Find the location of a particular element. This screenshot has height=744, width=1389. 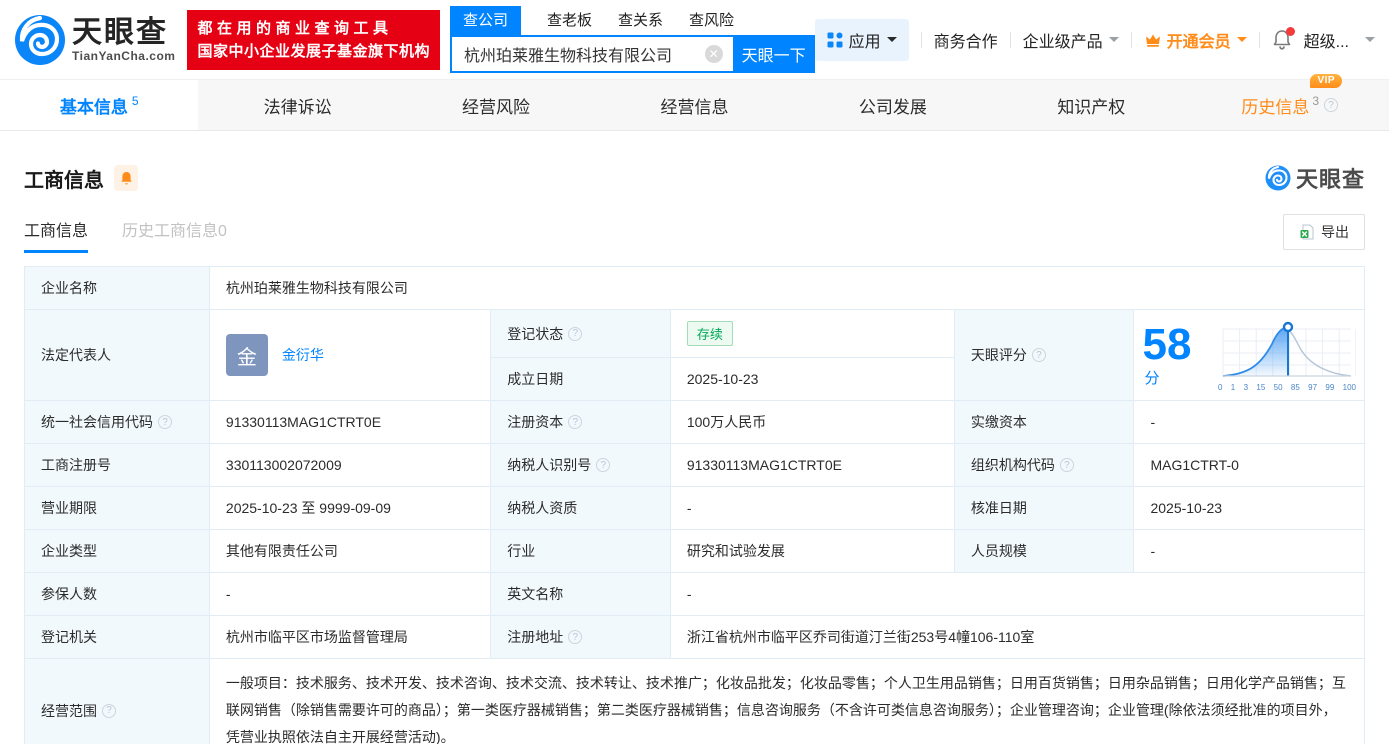

tianyancha-watermark: 天眼查 is located at coordinates (1315, 178).